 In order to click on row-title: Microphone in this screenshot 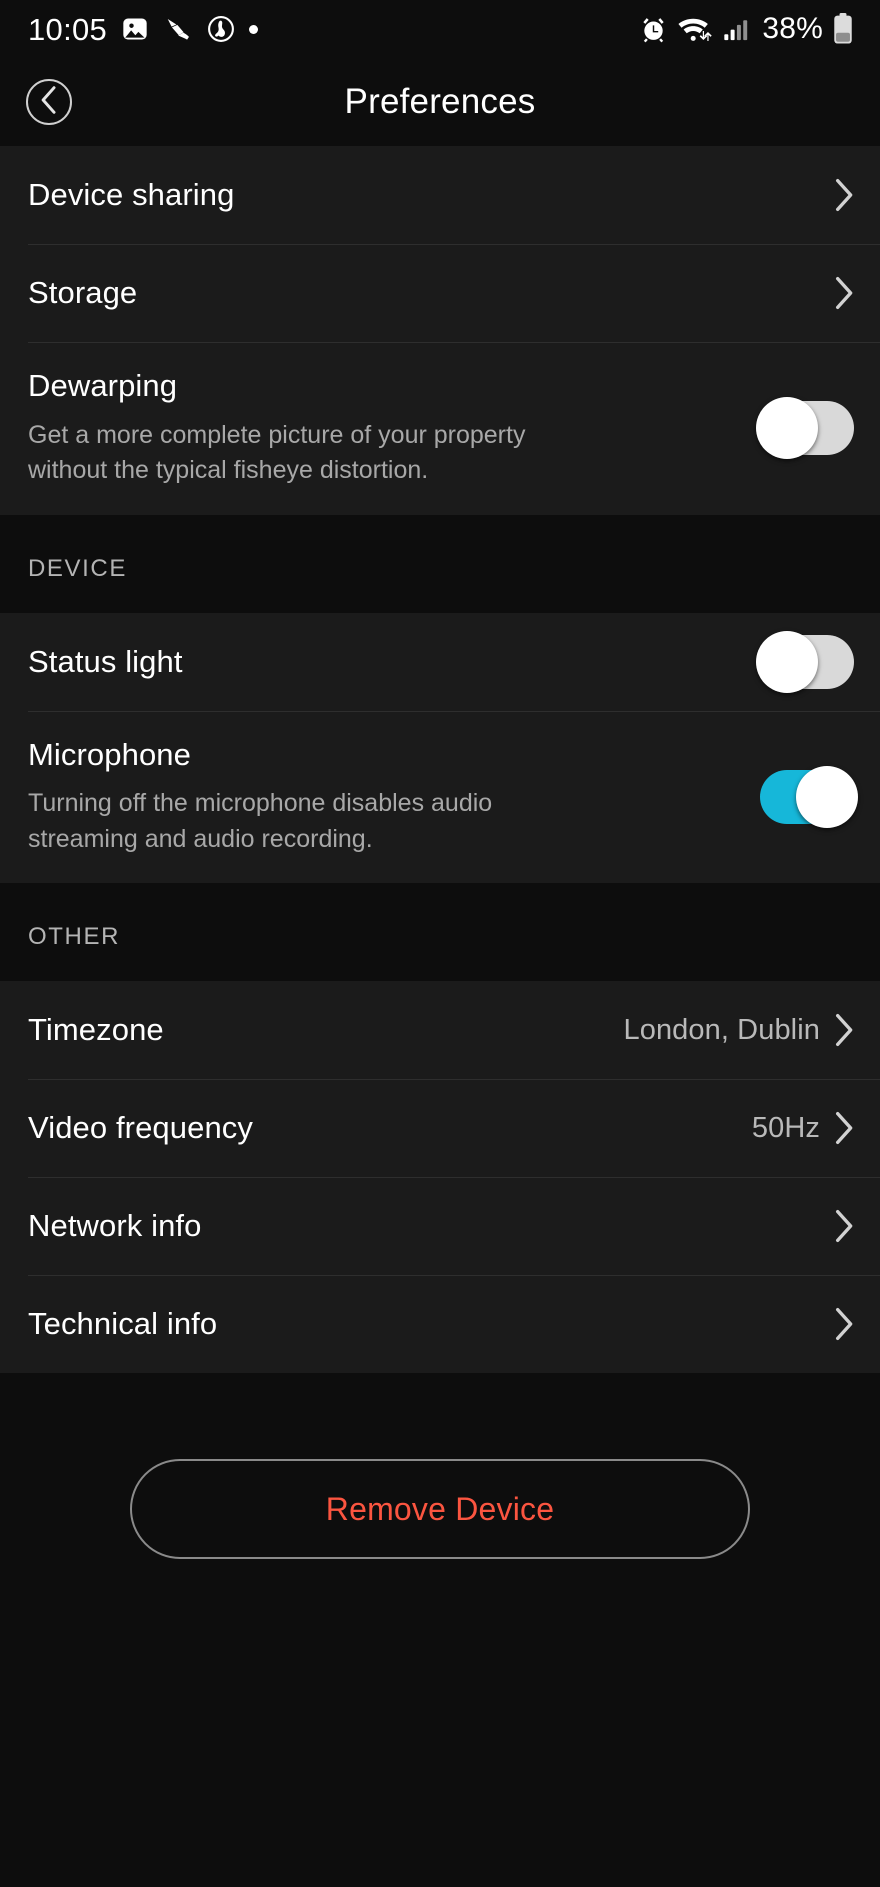, I will do `click(109, 754)`.